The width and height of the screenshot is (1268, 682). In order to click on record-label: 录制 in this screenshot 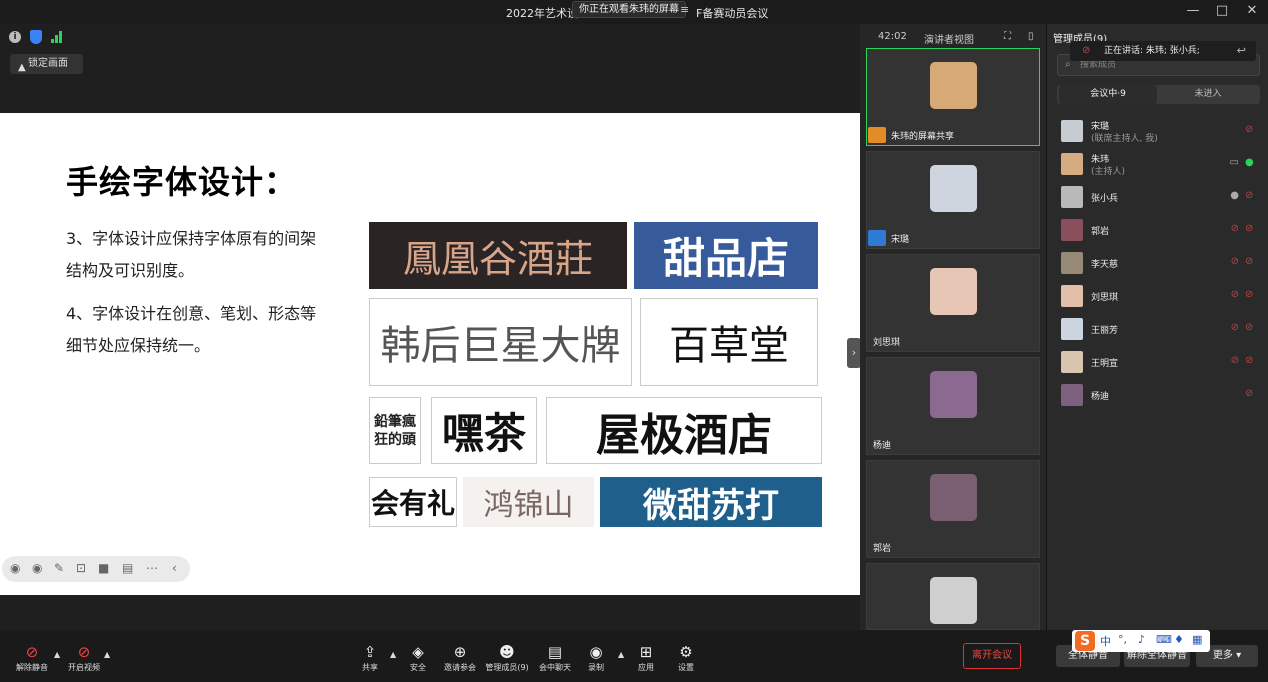, I will do `click(596, 667)`.